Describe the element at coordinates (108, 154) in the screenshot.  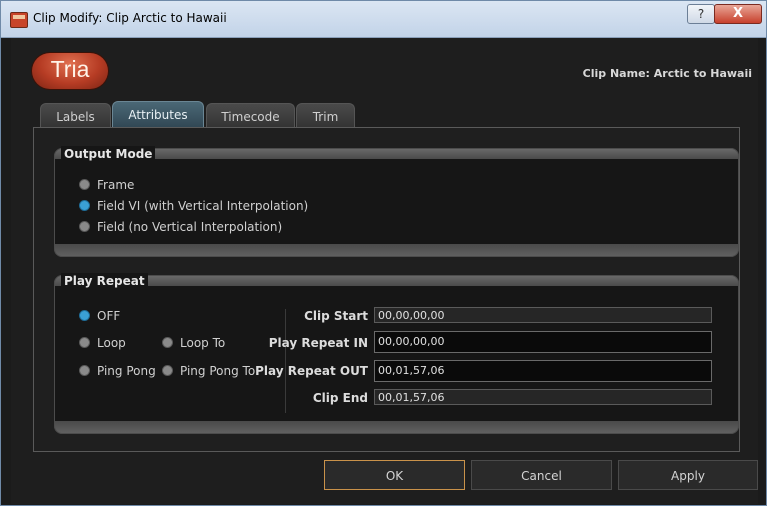
I see `output-mode-title: Output Mode` at that location.